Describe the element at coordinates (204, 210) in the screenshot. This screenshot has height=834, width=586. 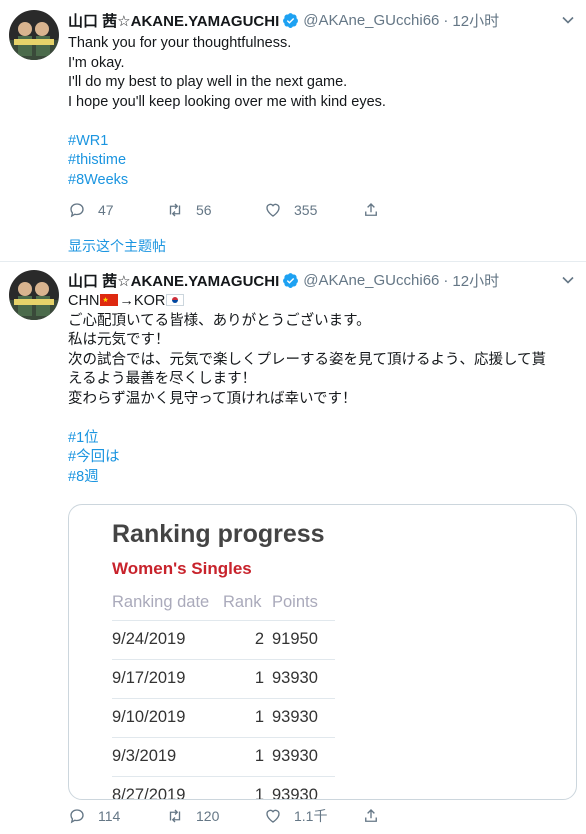
I see `retweet-count: 56` at that location.